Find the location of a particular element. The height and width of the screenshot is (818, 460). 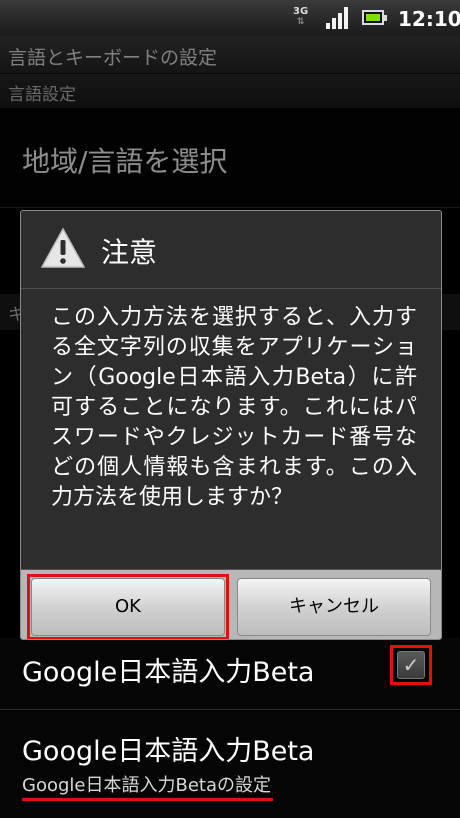

ime-settings-item: Google日本語入力Beta Google日本語入力Betaの設定 is located at coordinates (230, 764).